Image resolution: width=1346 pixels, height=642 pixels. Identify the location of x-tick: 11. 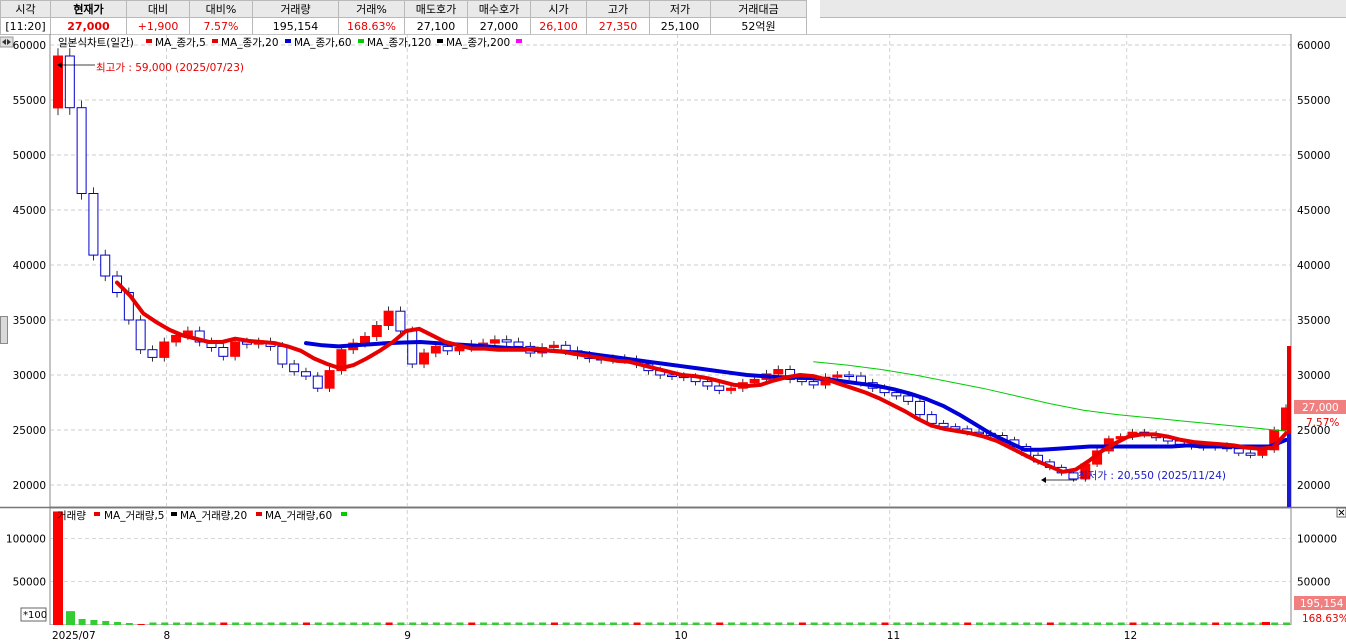
(893, 636).